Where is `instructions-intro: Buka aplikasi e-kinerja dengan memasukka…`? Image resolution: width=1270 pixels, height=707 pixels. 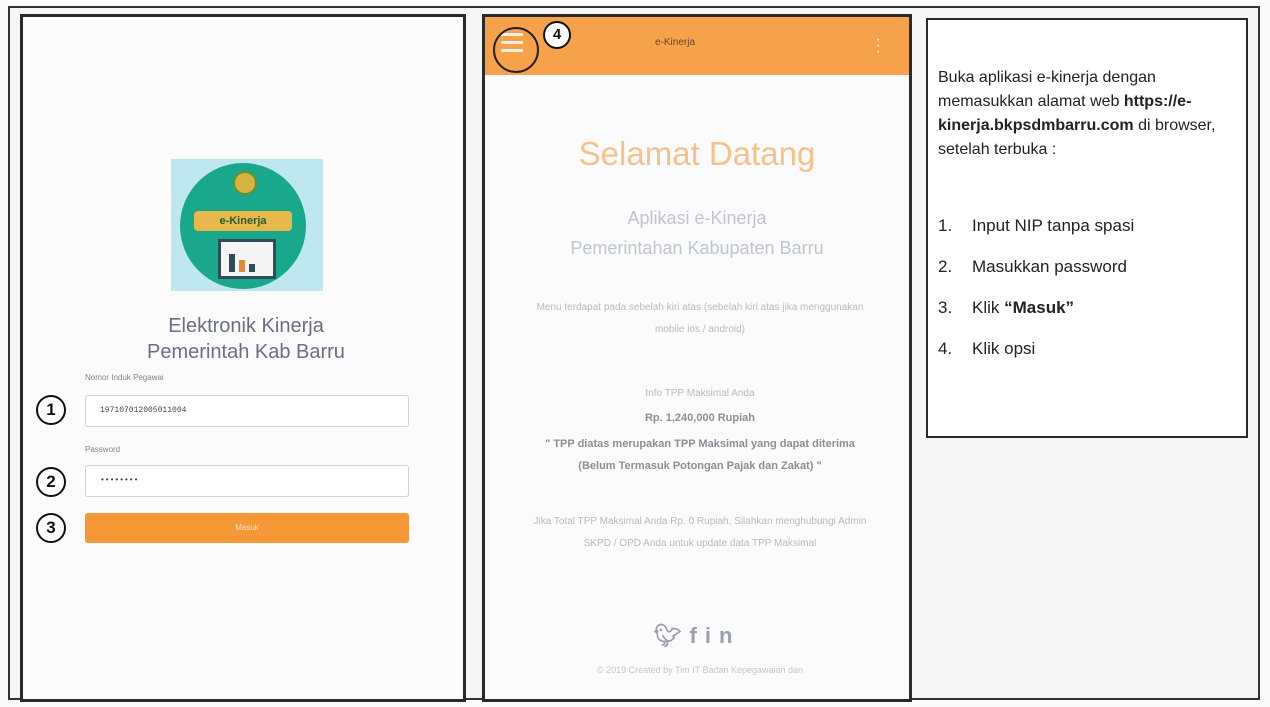
instructions-intro: Buka aplikasi e-kinerja dengan memasukka… is located at coordinates (1077, 113).